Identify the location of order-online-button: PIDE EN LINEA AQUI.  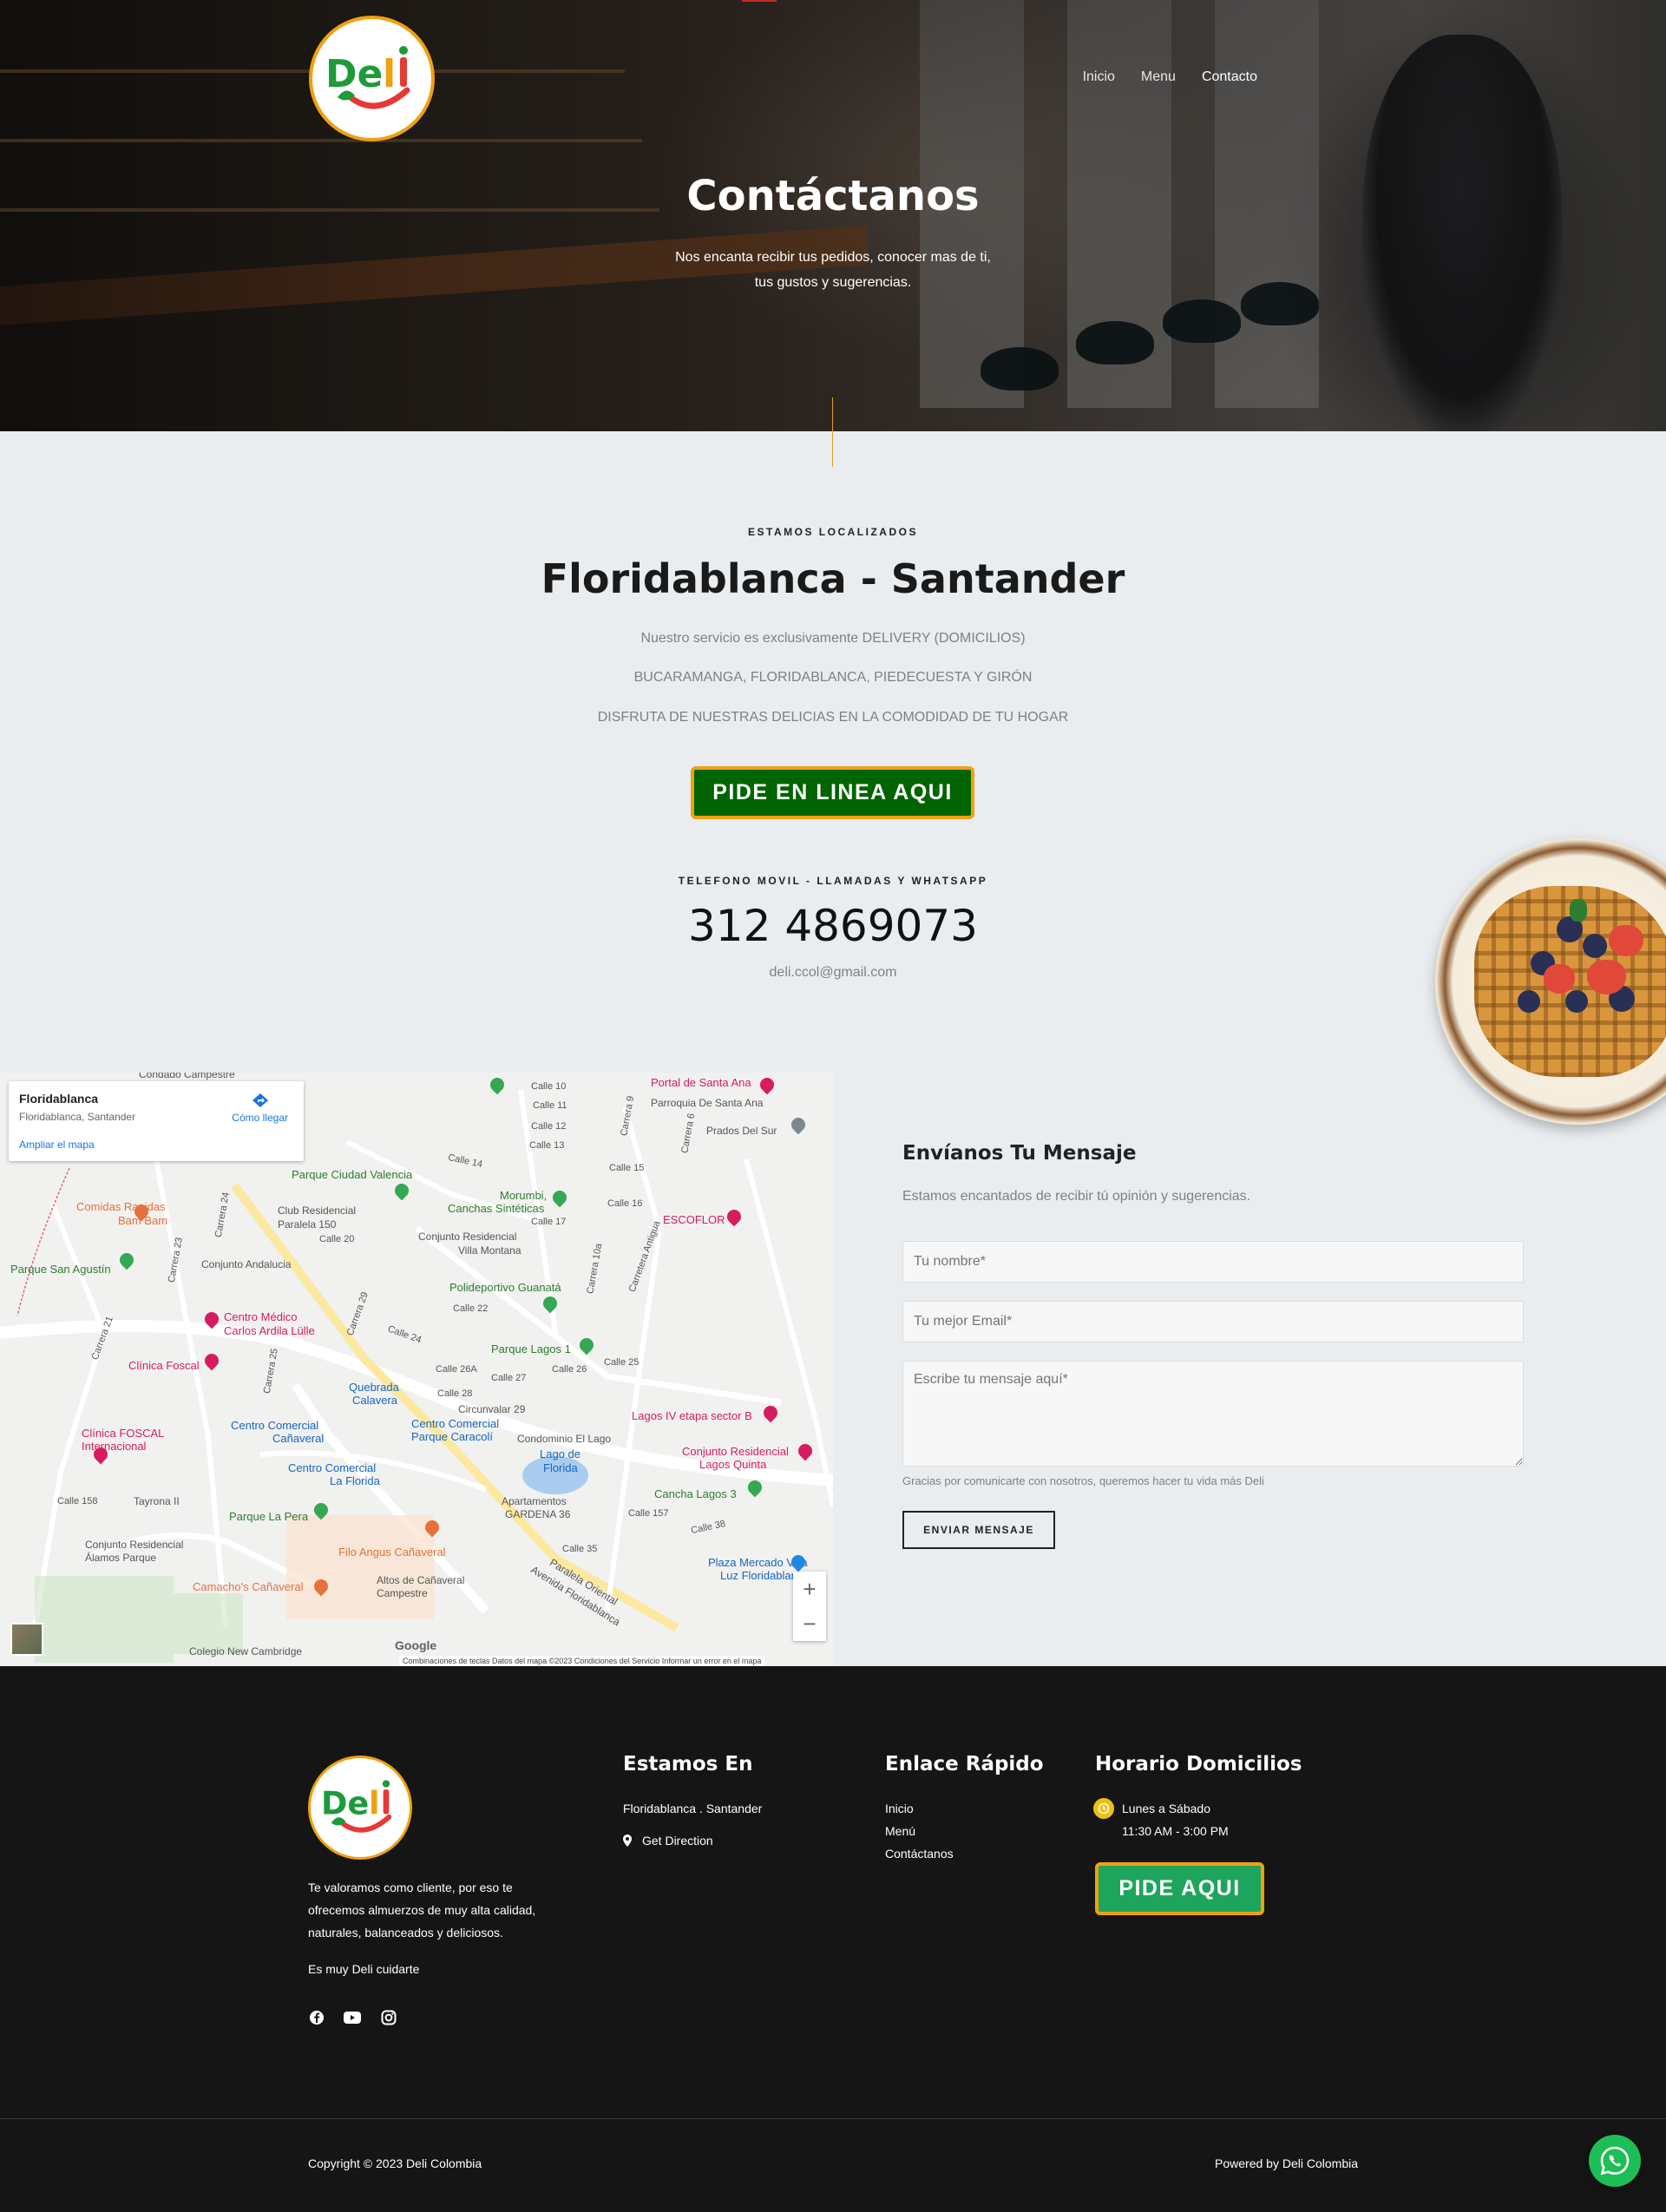
(832, 792).